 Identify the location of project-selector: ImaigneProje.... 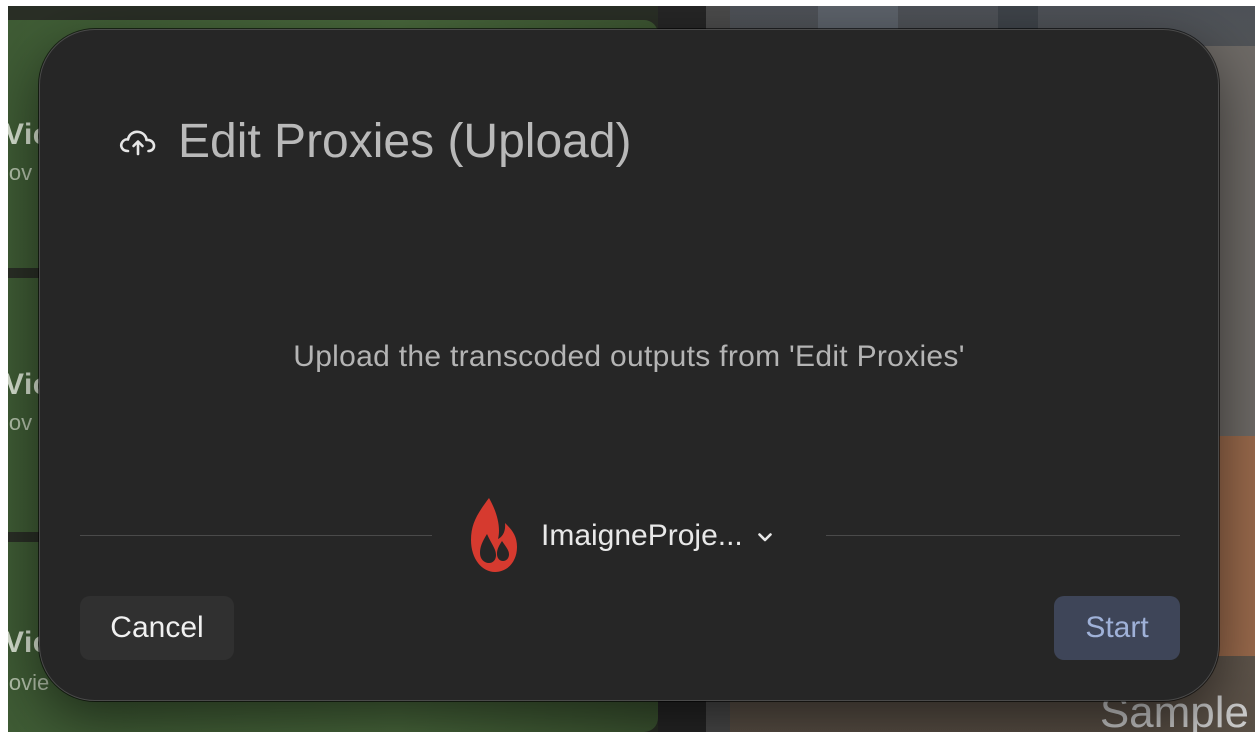
(619, 536).